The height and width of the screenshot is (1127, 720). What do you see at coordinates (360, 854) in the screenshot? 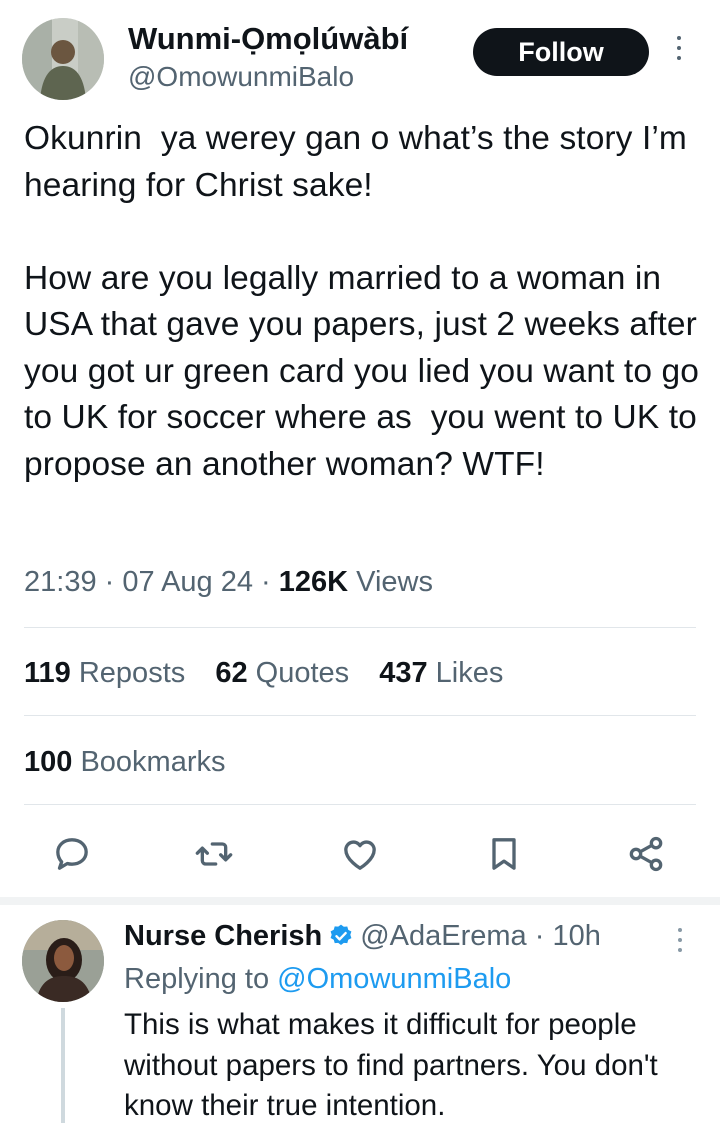
I see `like-icon` at bounding box center [360, 854].